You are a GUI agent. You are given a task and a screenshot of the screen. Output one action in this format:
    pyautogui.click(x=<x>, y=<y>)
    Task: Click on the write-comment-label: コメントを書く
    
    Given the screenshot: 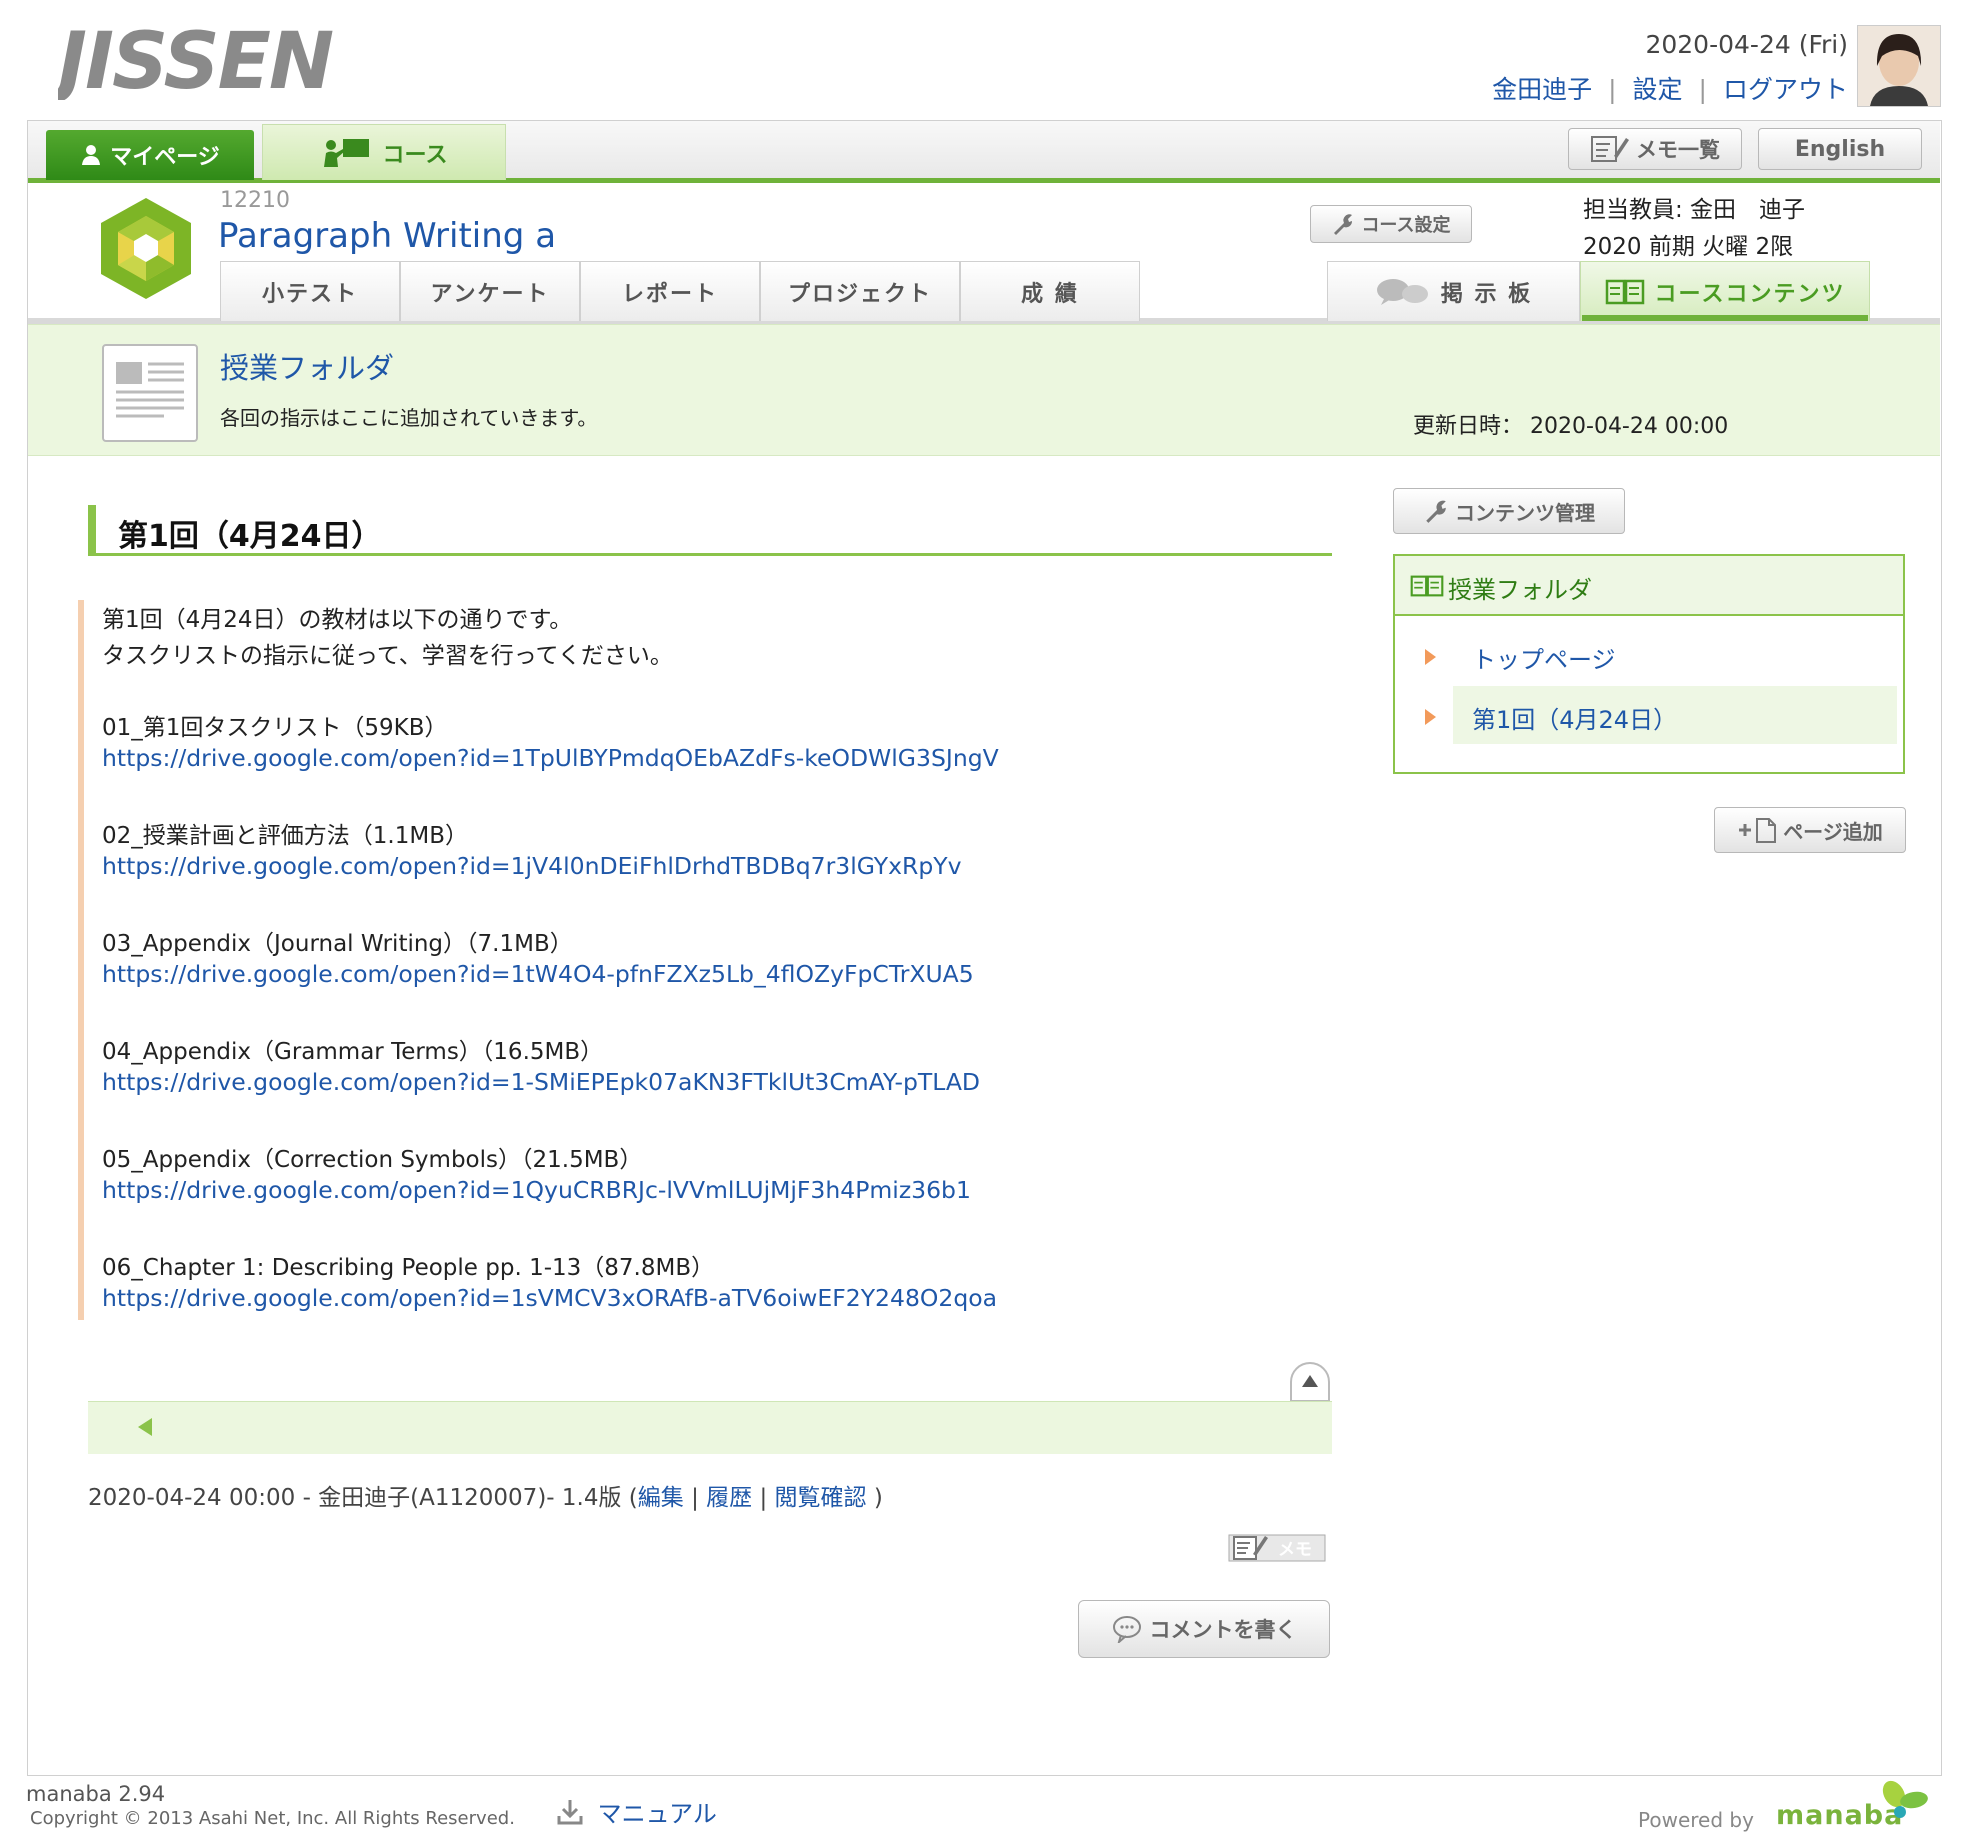 What is the action you would take?
    pyautogui.click(x=1223, y=1630)
    